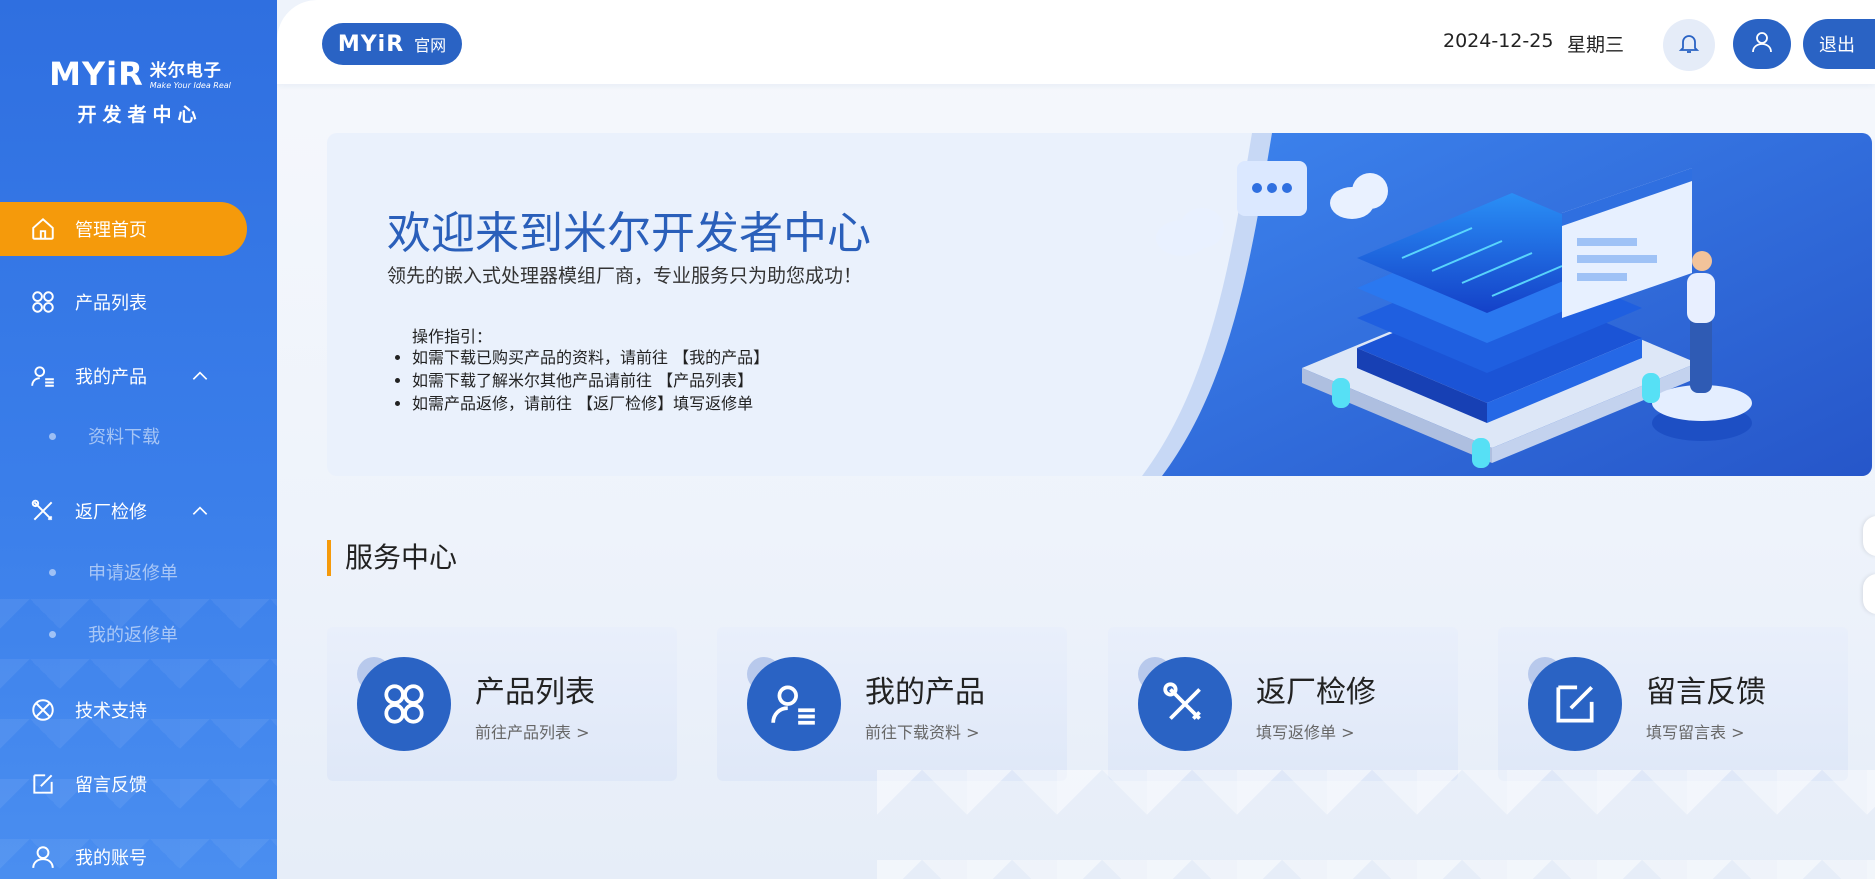 The image size is (1875, 879). Describe the element at coordinates (133, 573) in the screenshot. I see `sidebar-subitem-label: 申请返修单` at that location.